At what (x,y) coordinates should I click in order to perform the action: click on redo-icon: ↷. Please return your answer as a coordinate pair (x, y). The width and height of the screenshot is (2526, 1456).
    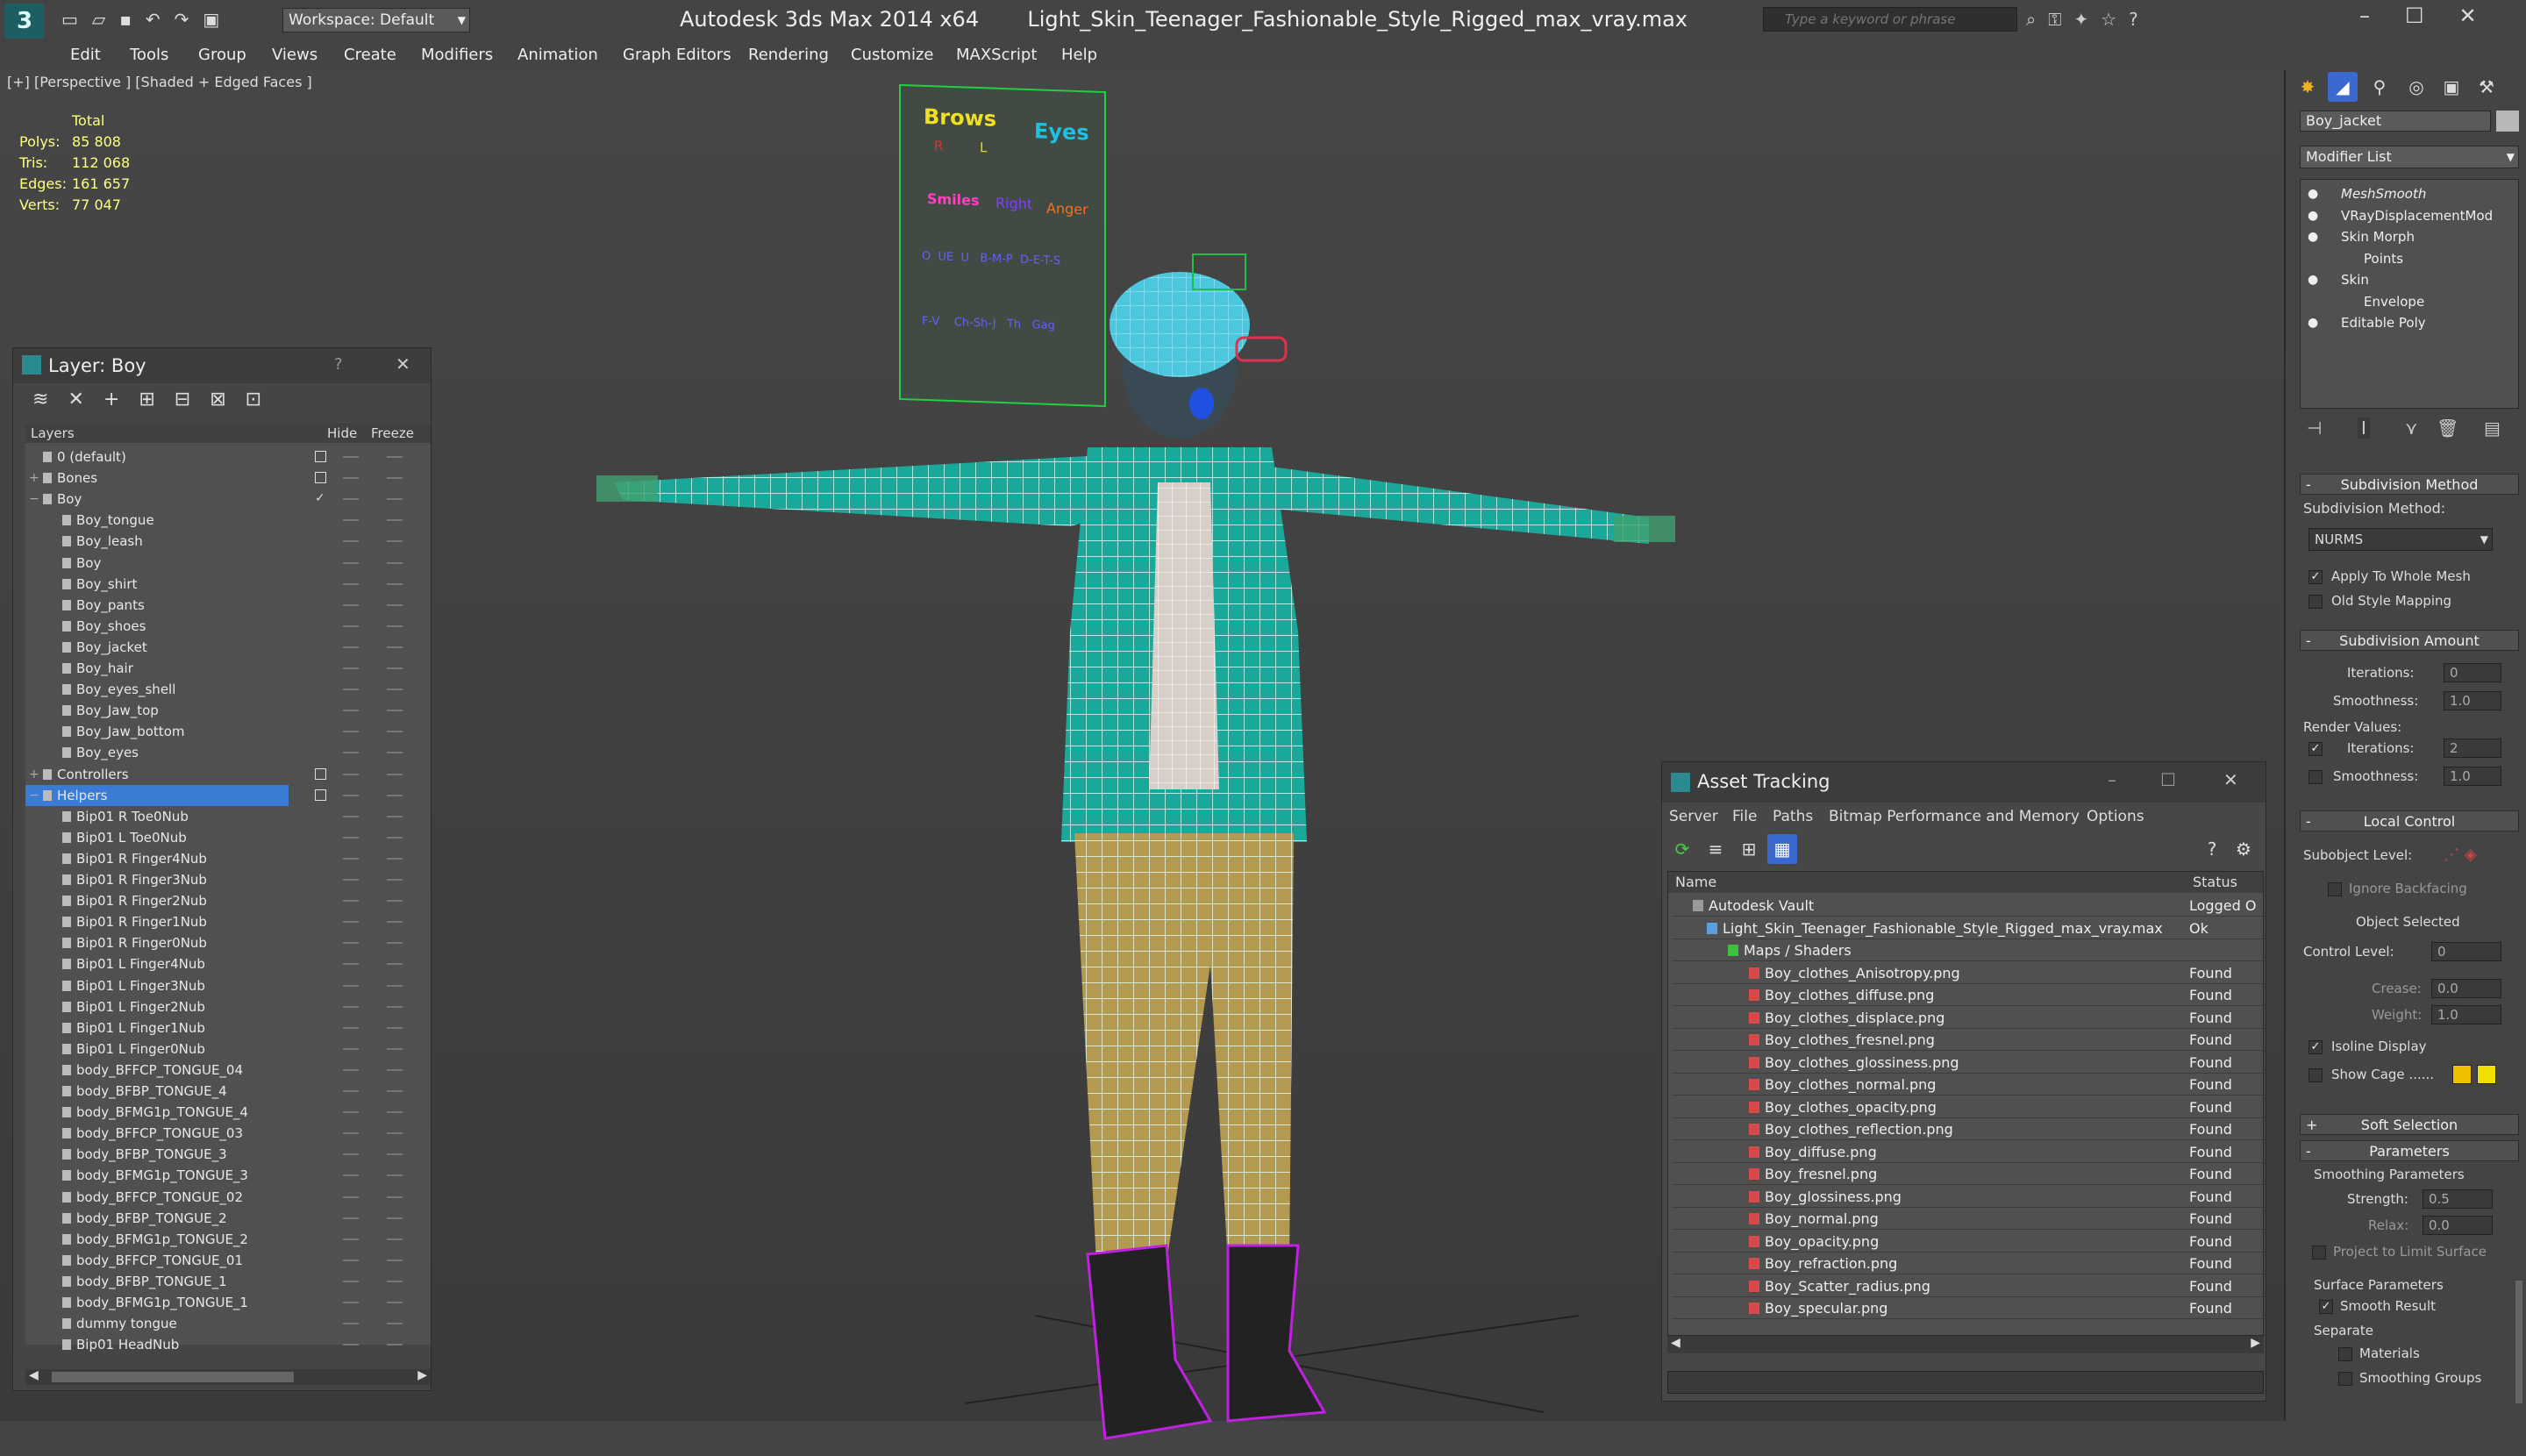
    Looking at the image, I should click on (189, 19).